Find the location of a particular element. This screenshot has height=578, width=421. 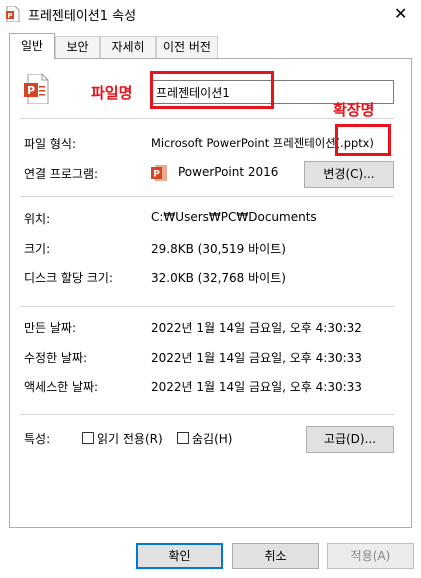

disk-size-label: 디스크 할당 크기: is located at coordinates (68, 278).